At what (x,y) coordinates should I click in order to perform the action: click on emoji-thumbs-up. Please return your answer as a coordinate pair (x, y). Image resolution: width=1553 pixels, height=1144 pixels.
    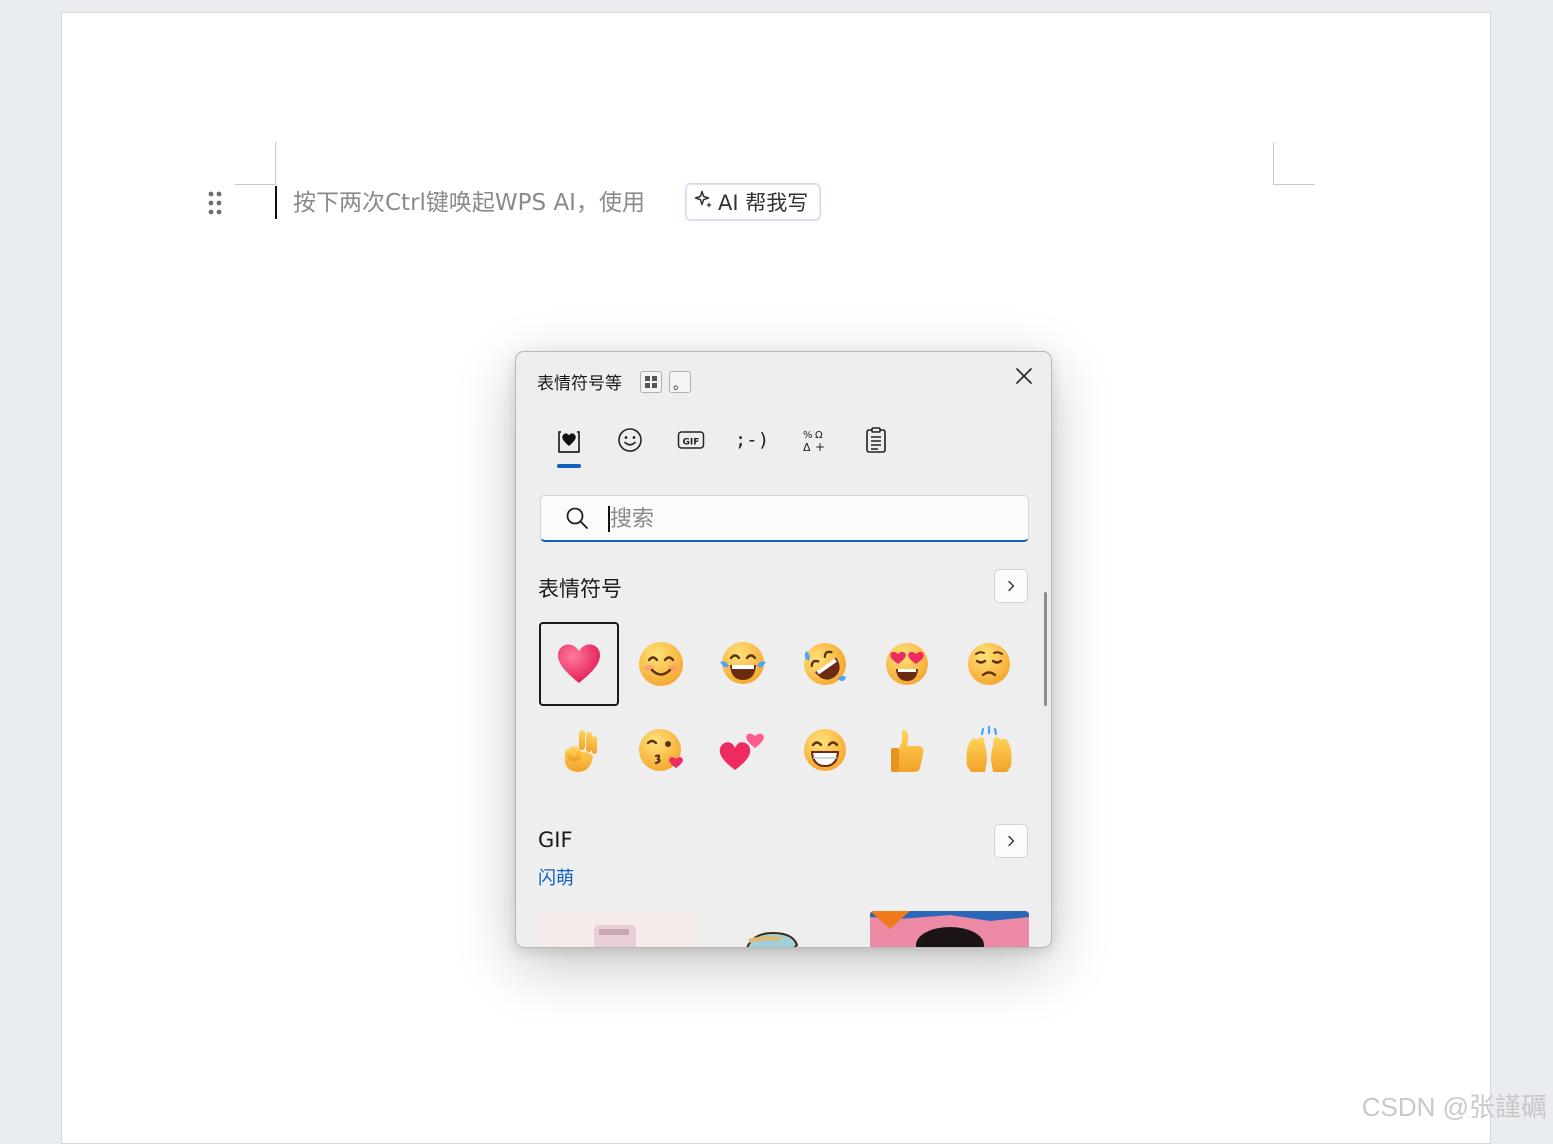
    Looking at the image, I should click on (907, 750).